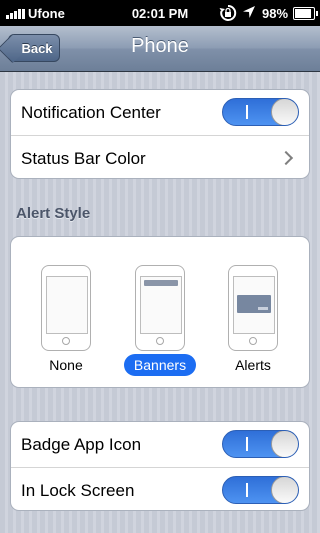 Image resolution: width=320 pixels, height=533 pixels. What do you see at coordinates (260, 444) in the screenshot?
I see `badge-app-icon-toggle` at bounding box center [260, 444].